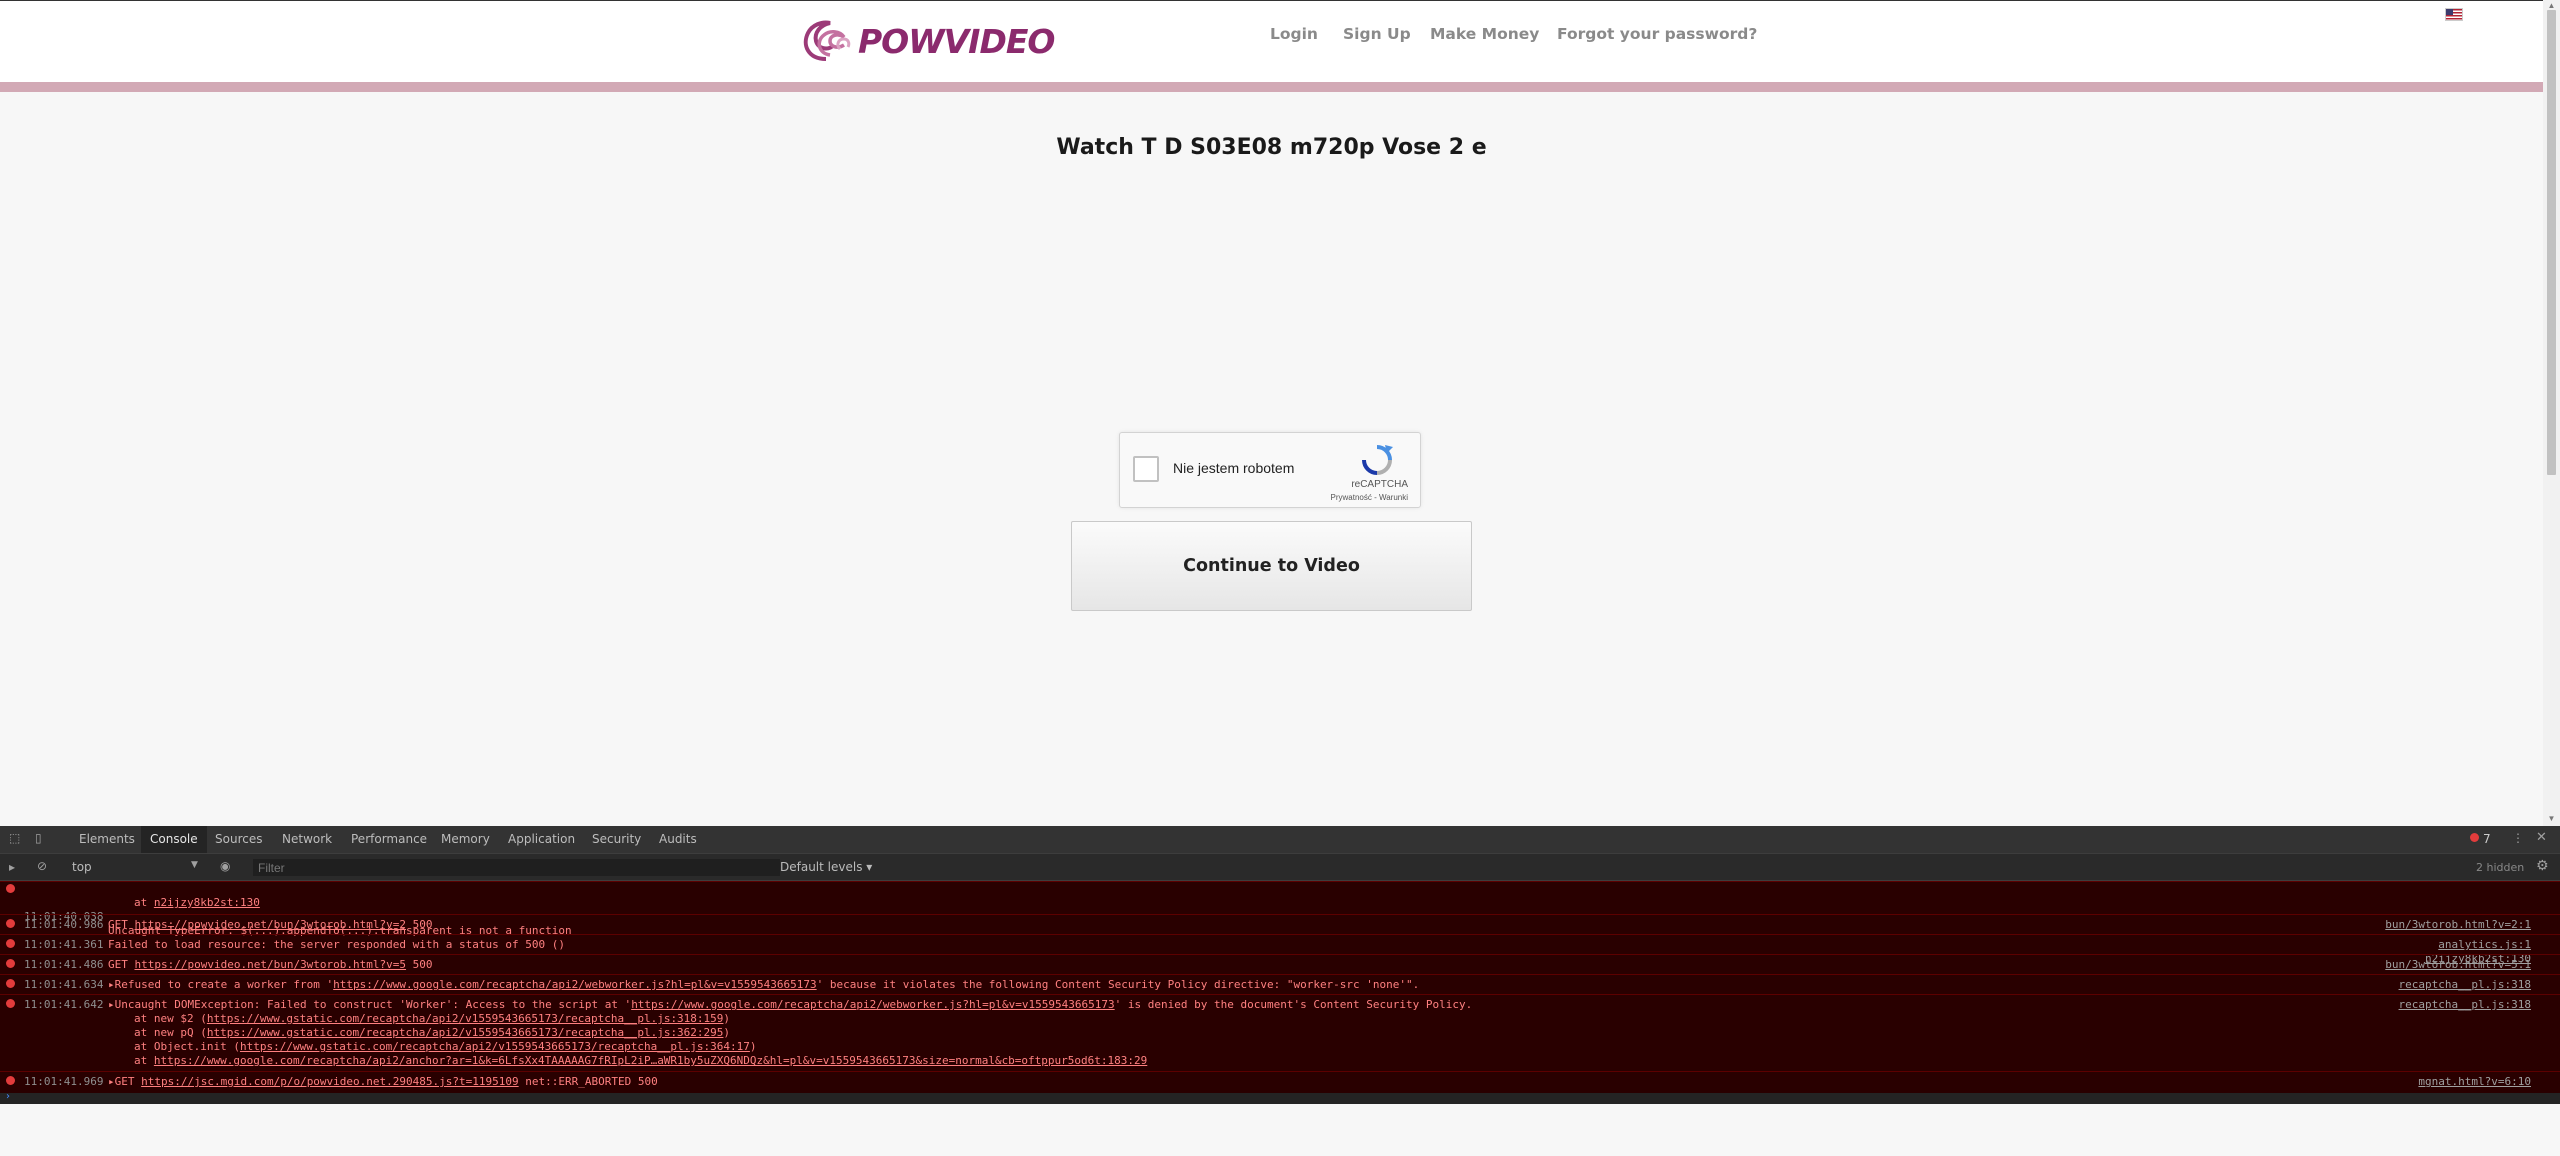  I want to click on nav-make-money: Make Money, so click(1484, 34).